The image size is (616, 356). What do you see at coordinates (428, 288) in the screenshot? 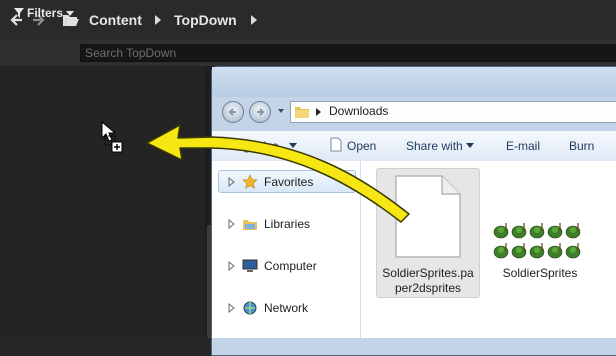
I see `file-name-line: per2dsprites` at bounding box center [428, 288].